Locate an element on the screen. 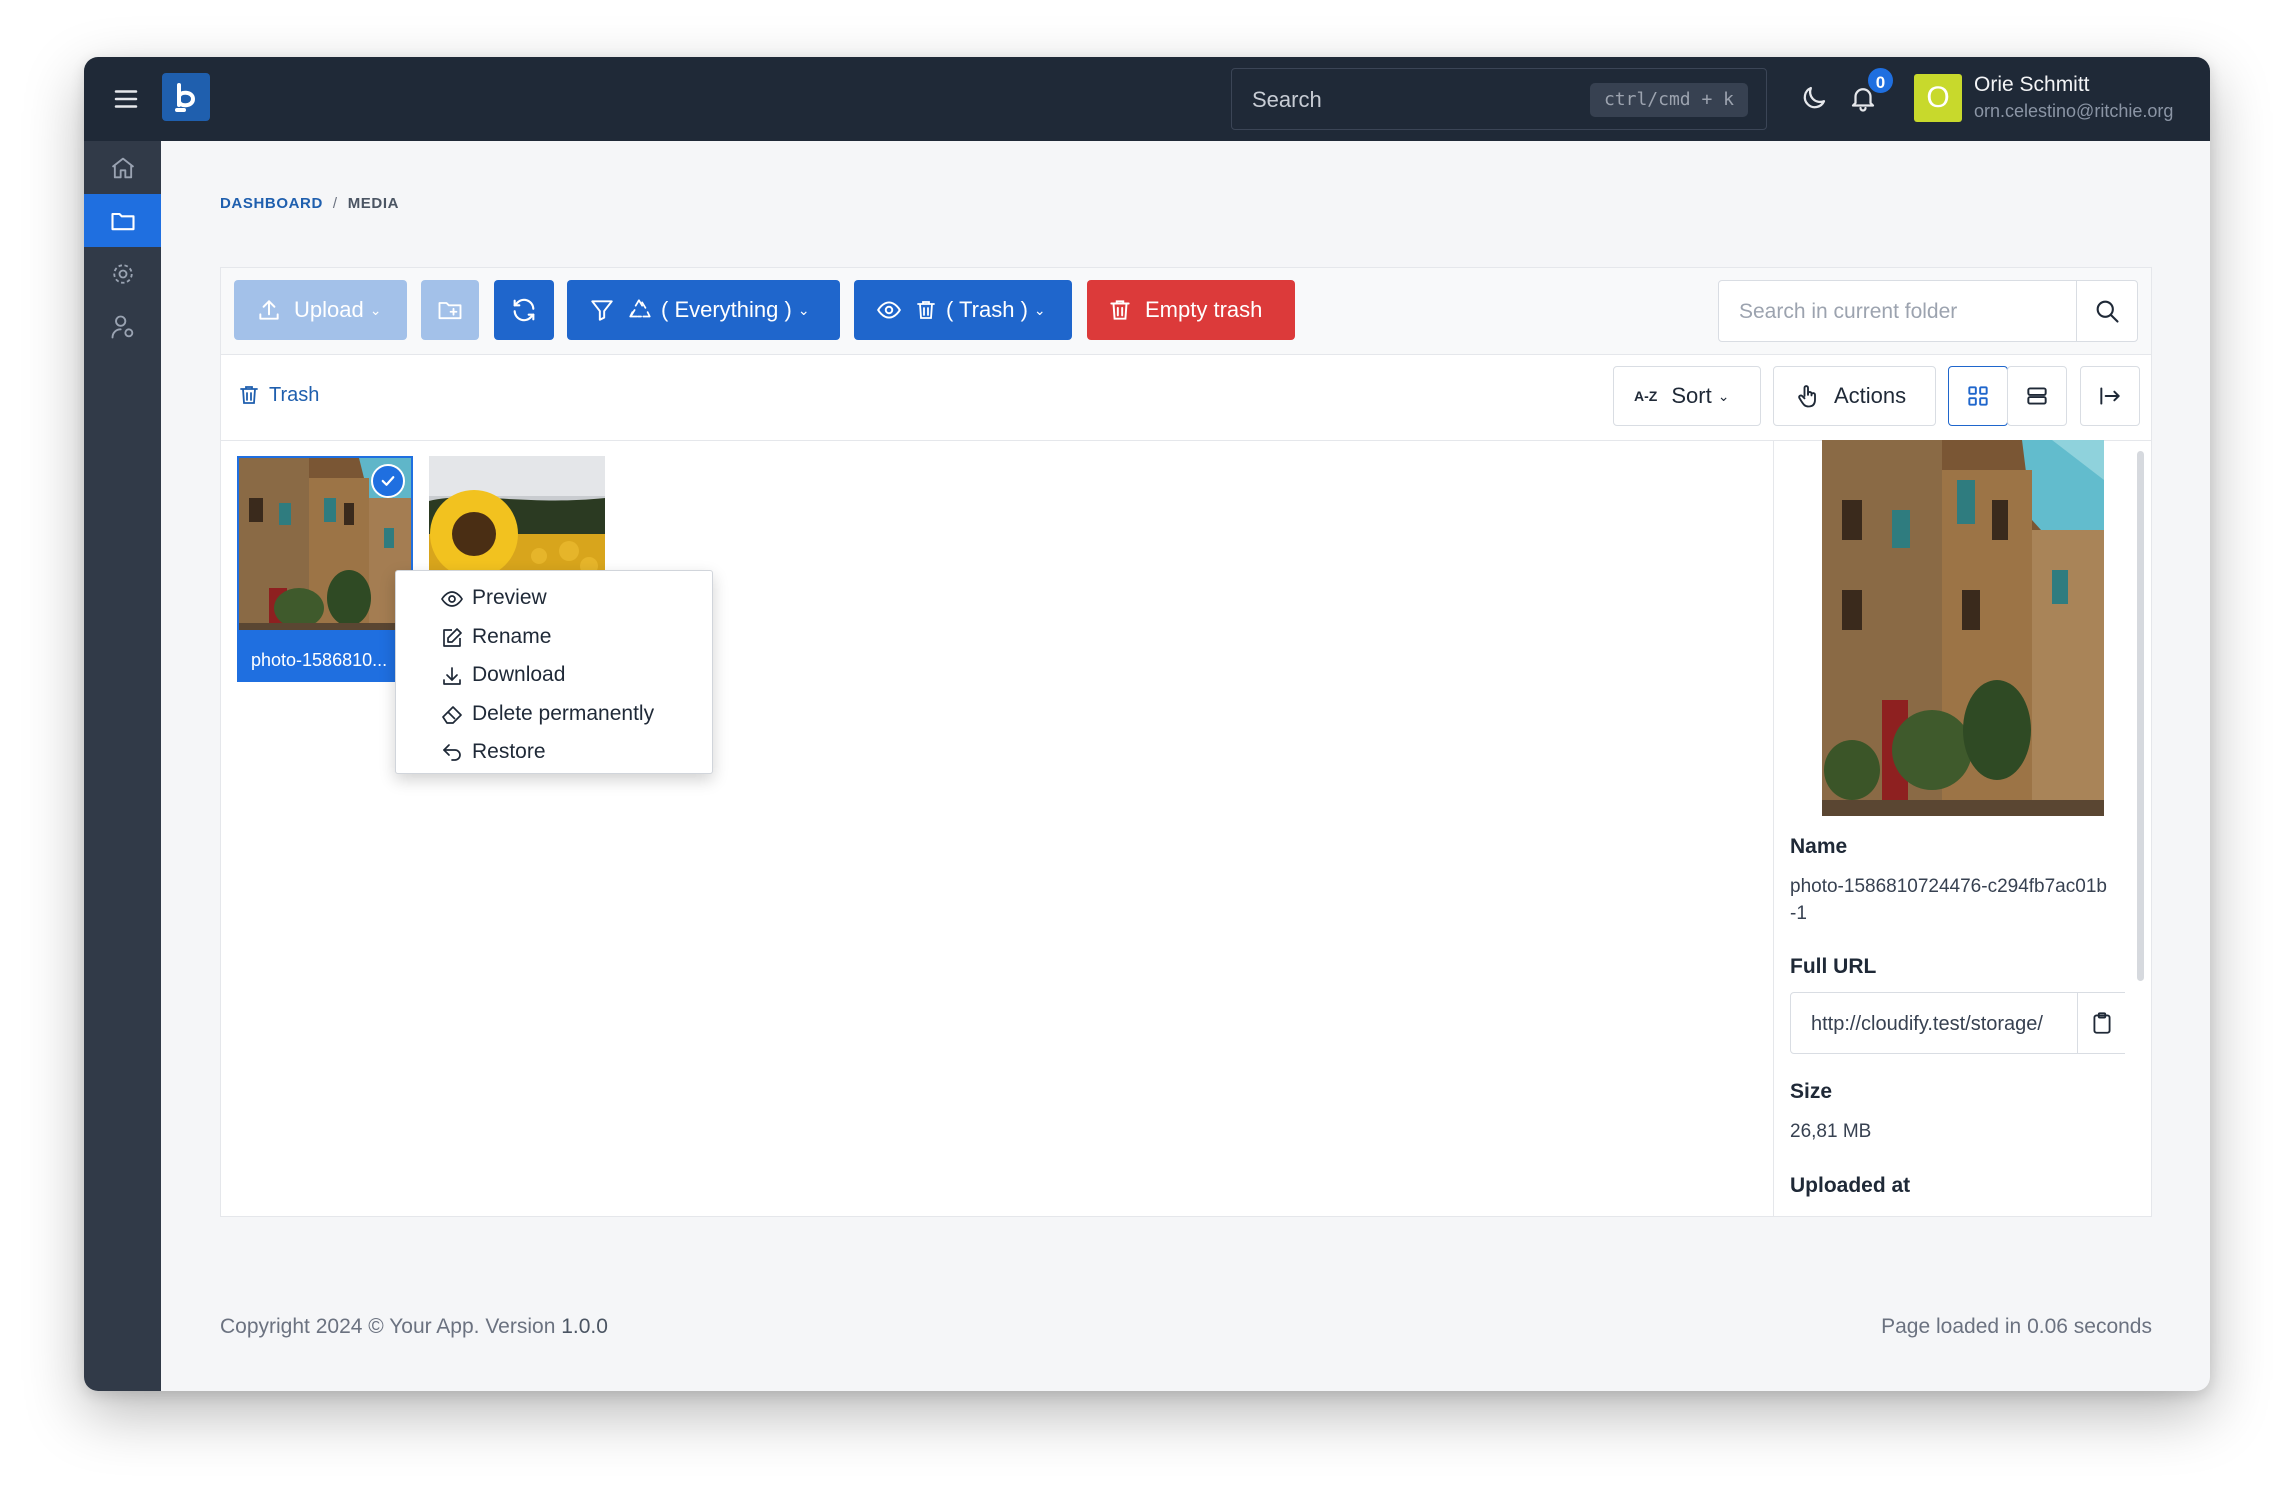 The height and width of the screenshot is (1502, 2294). context-menu-delete-permanently: Delete permanently is located at coordinates (554, 714).